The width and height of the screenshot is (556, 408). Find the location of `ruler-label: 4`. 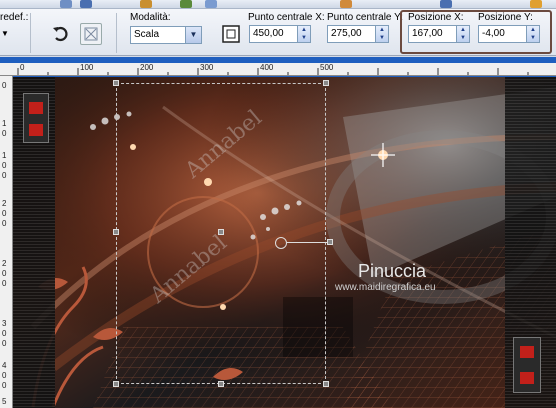

ruler-label: 4 is located at coordinates (4, 365).